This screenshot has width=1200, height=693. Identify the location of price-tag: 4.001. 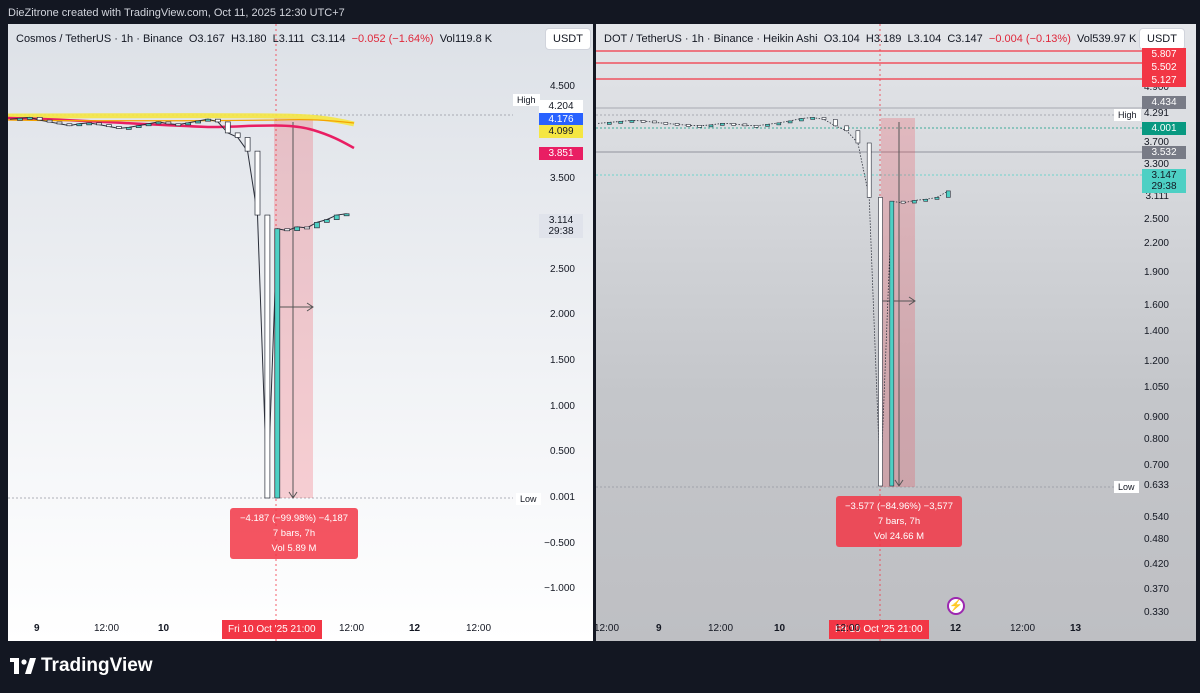
(1164, 128).